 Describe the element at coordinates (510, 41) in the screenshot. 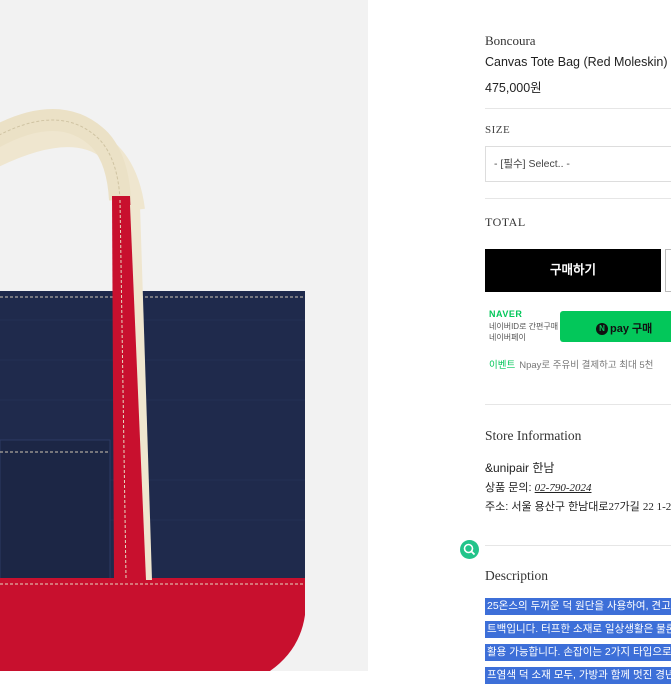

I see `brand-name: Boncoura` at that location.